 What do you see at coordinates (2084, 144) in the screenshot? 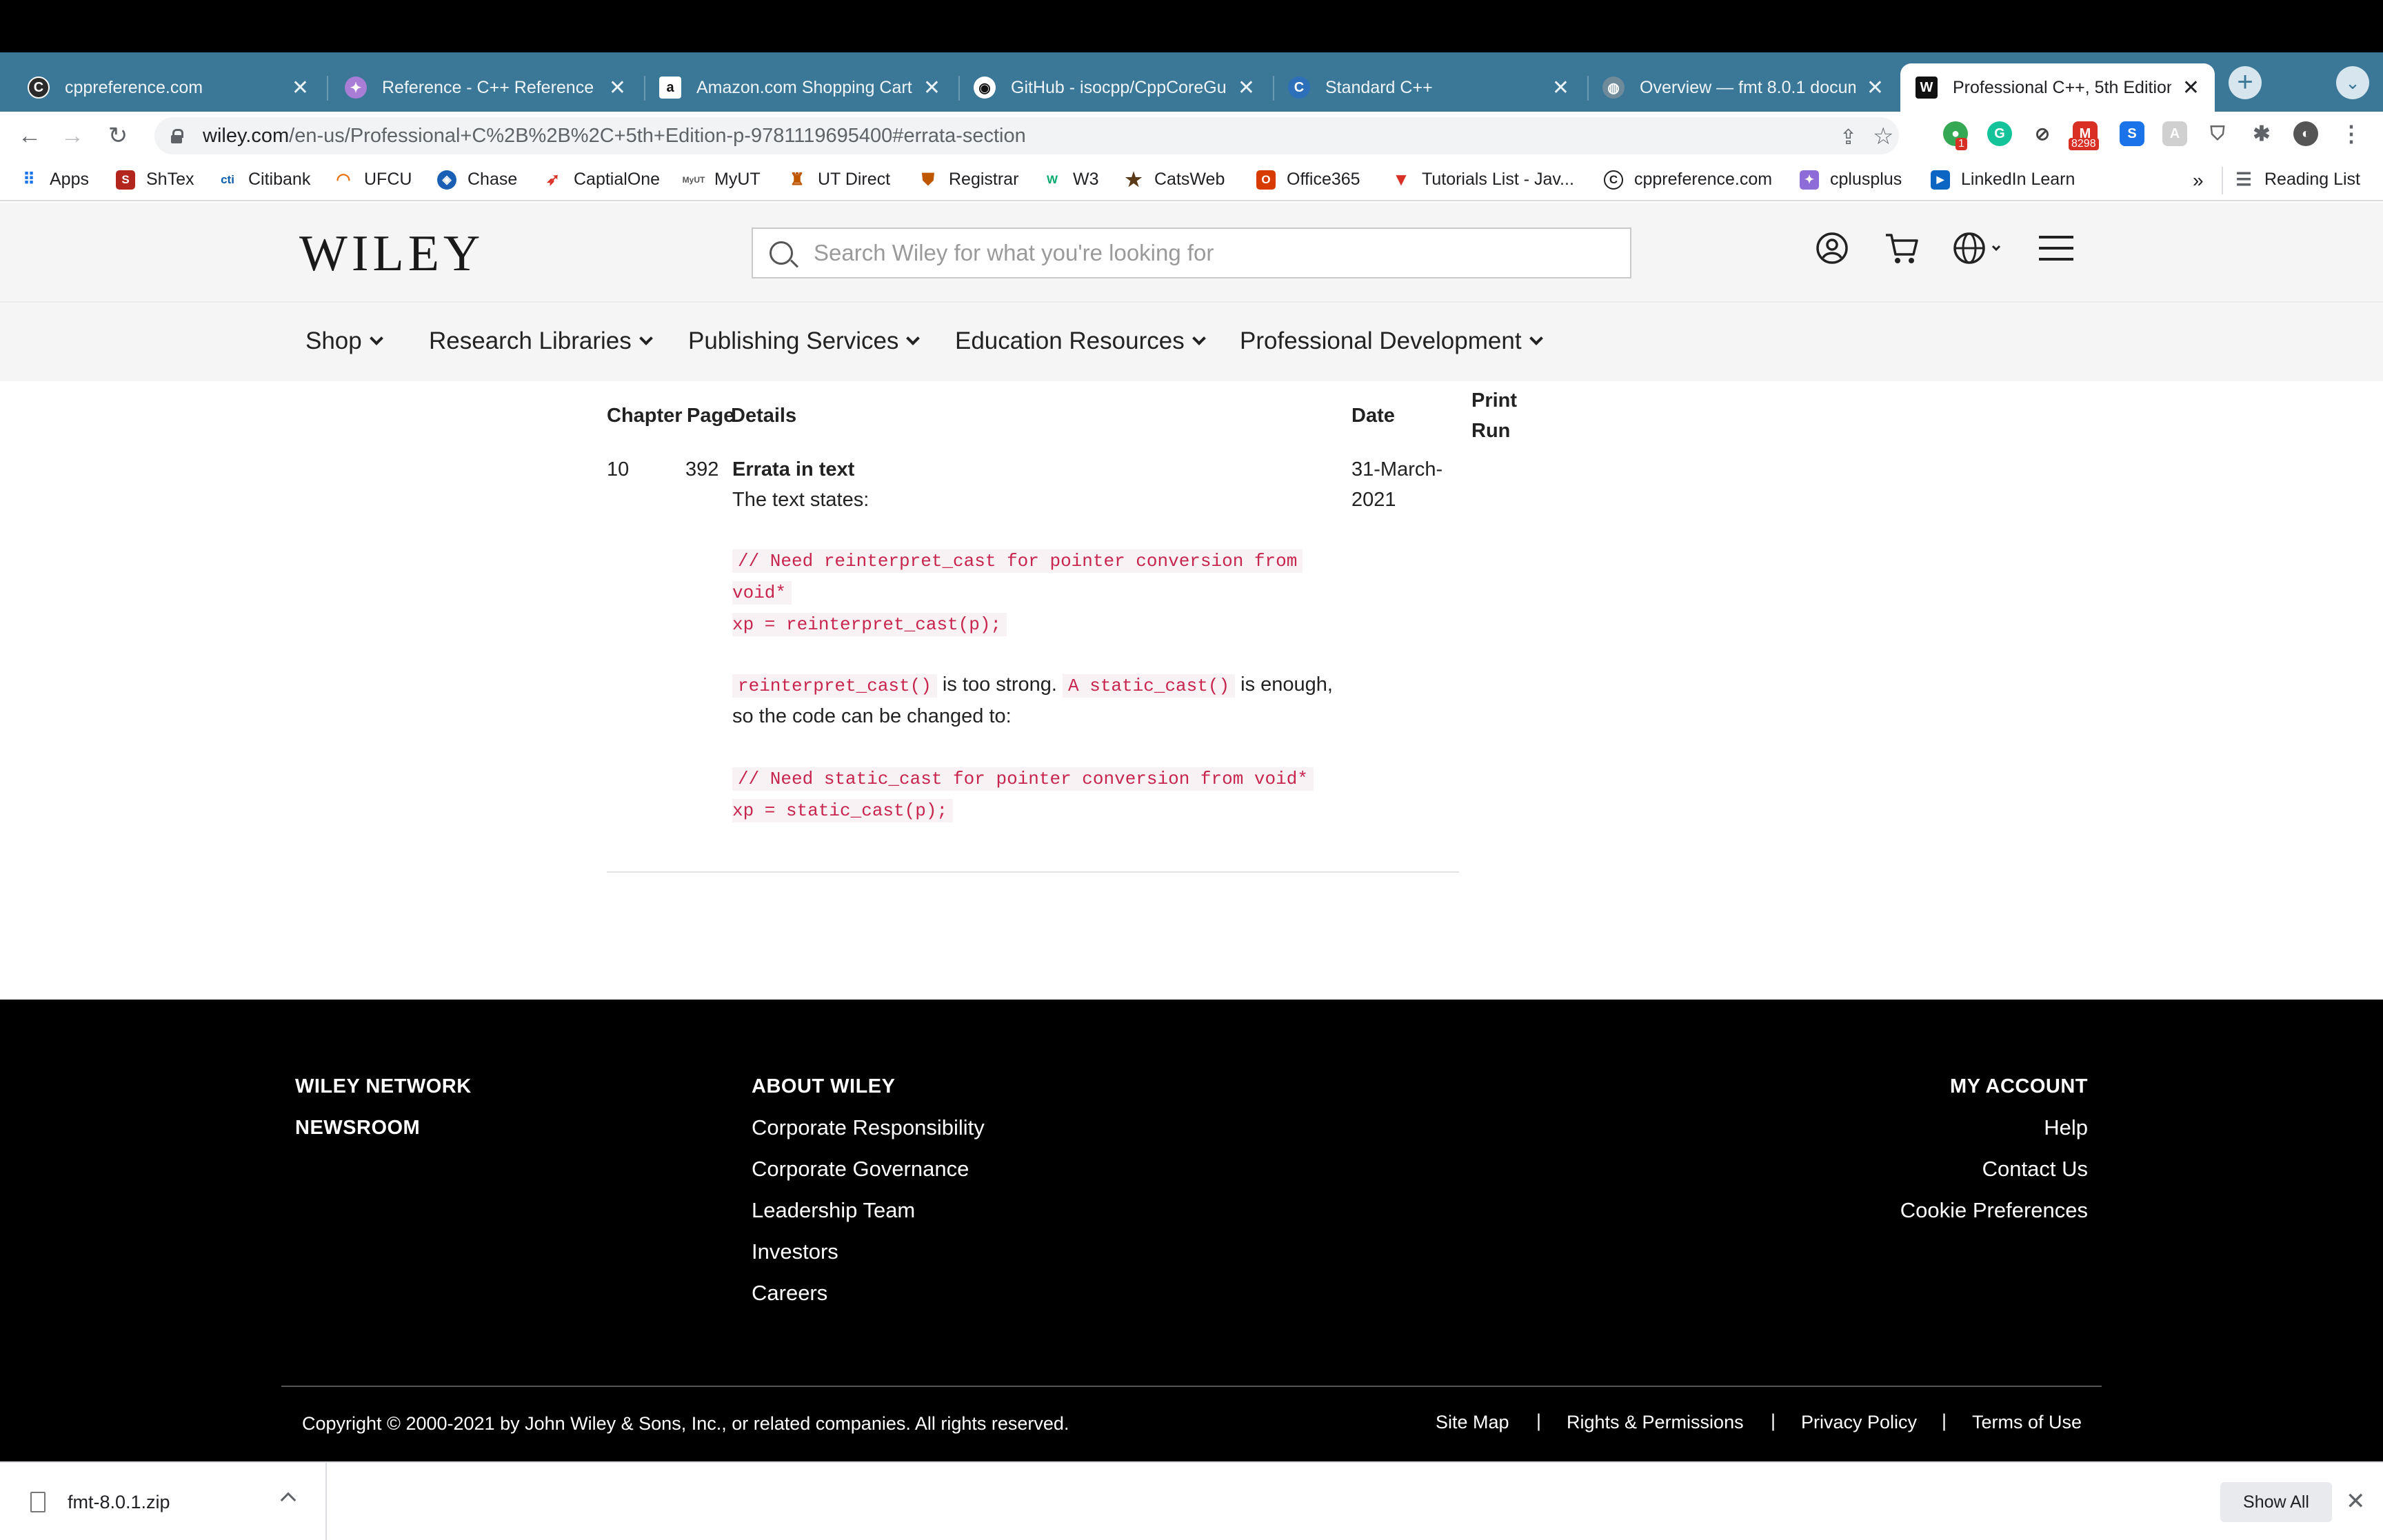
I see `gmail-badge: 8298` at bounding box center [2084, 144].